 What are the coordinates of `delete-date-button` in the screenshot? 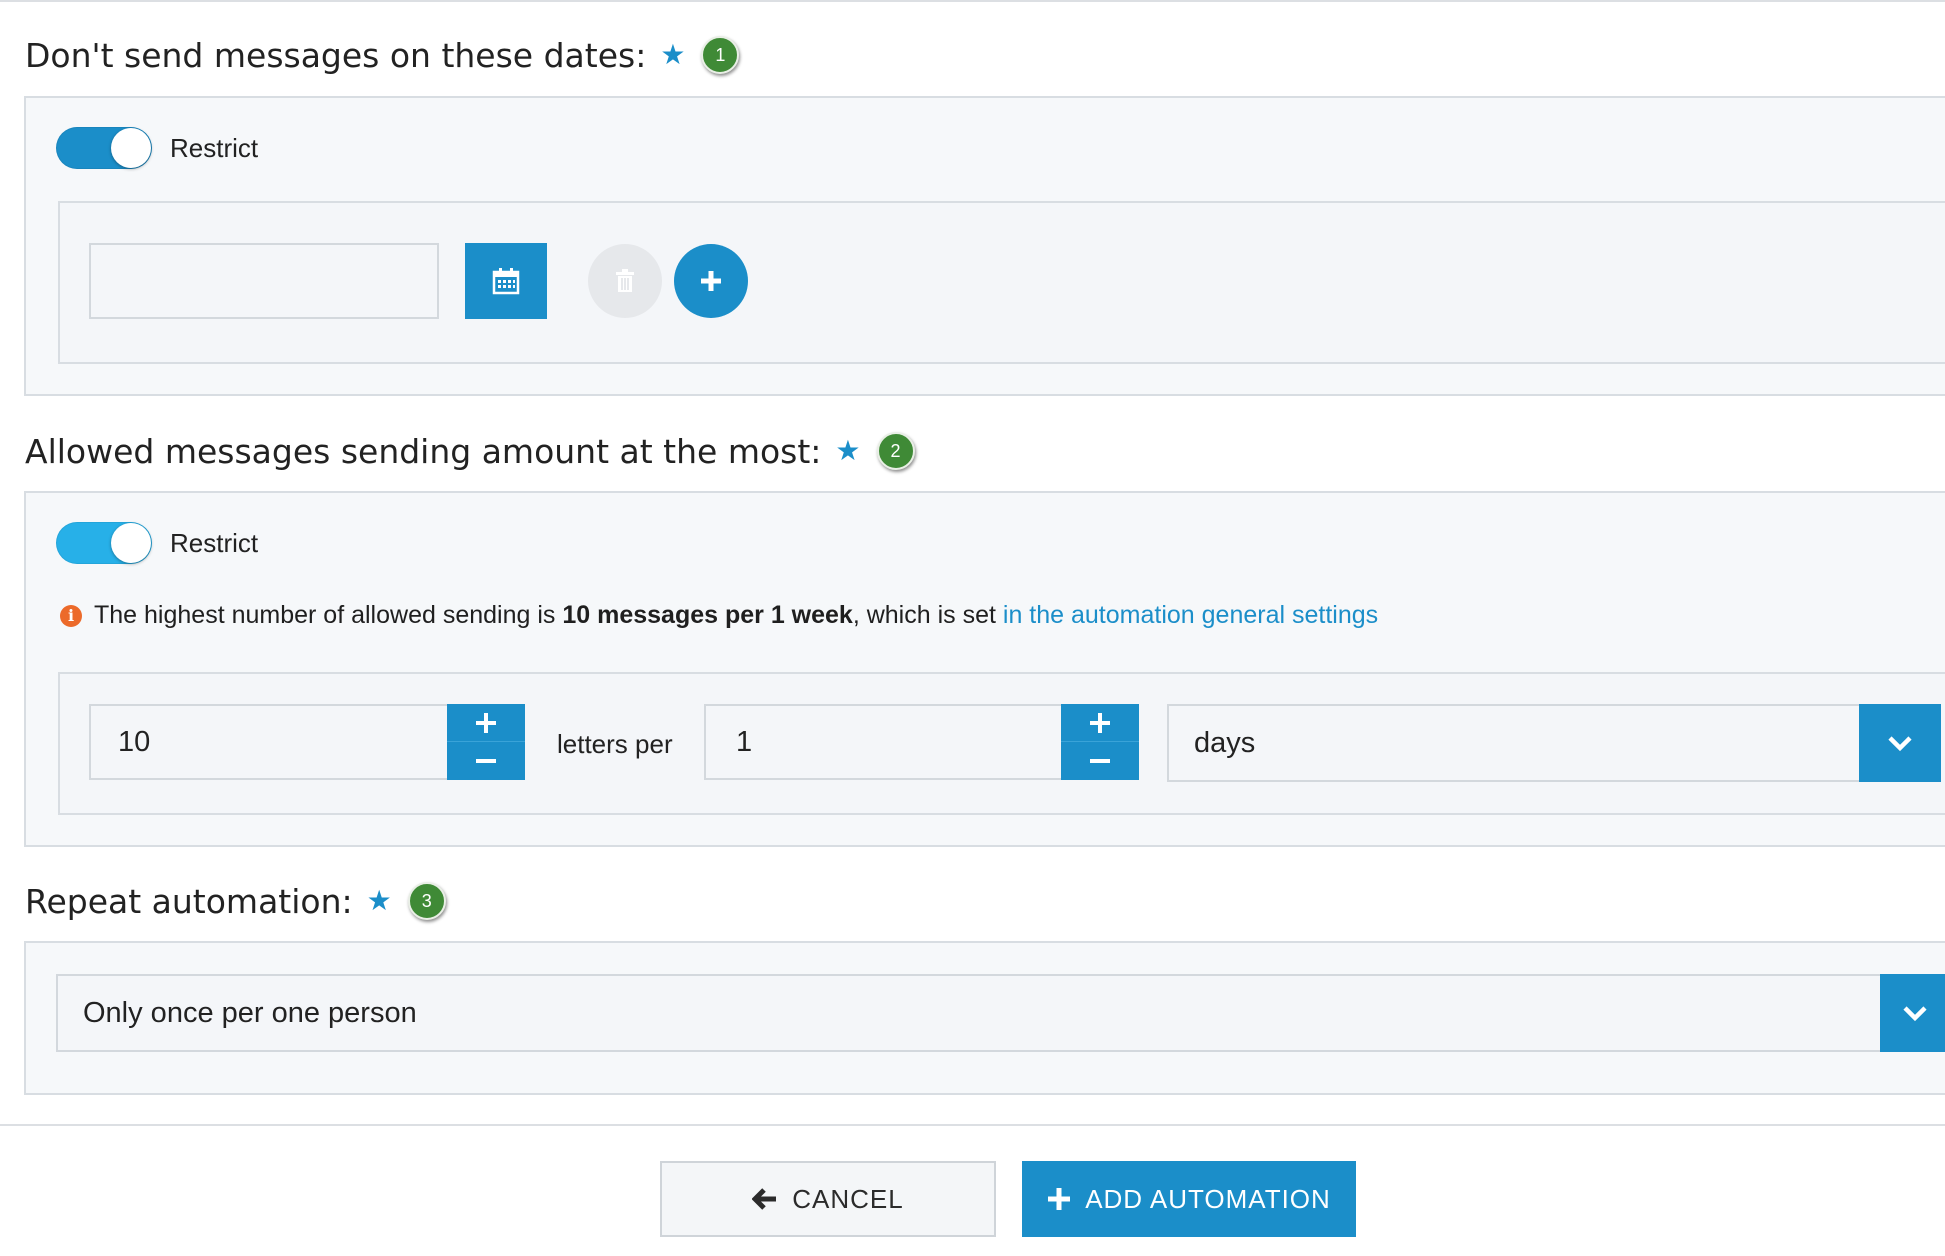 It's located at (625, 281).